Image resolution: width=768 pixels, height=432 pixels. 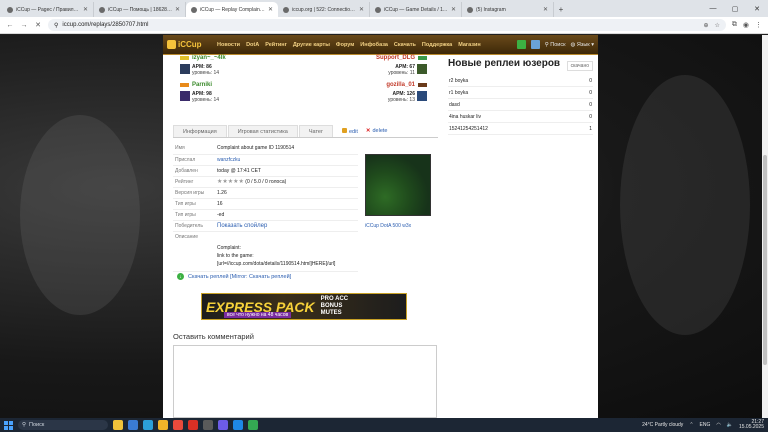 What do you see at coordinates (713, 8) in the screenshot?
I see `minimize-icon: —` at bounding box center [713, 8].